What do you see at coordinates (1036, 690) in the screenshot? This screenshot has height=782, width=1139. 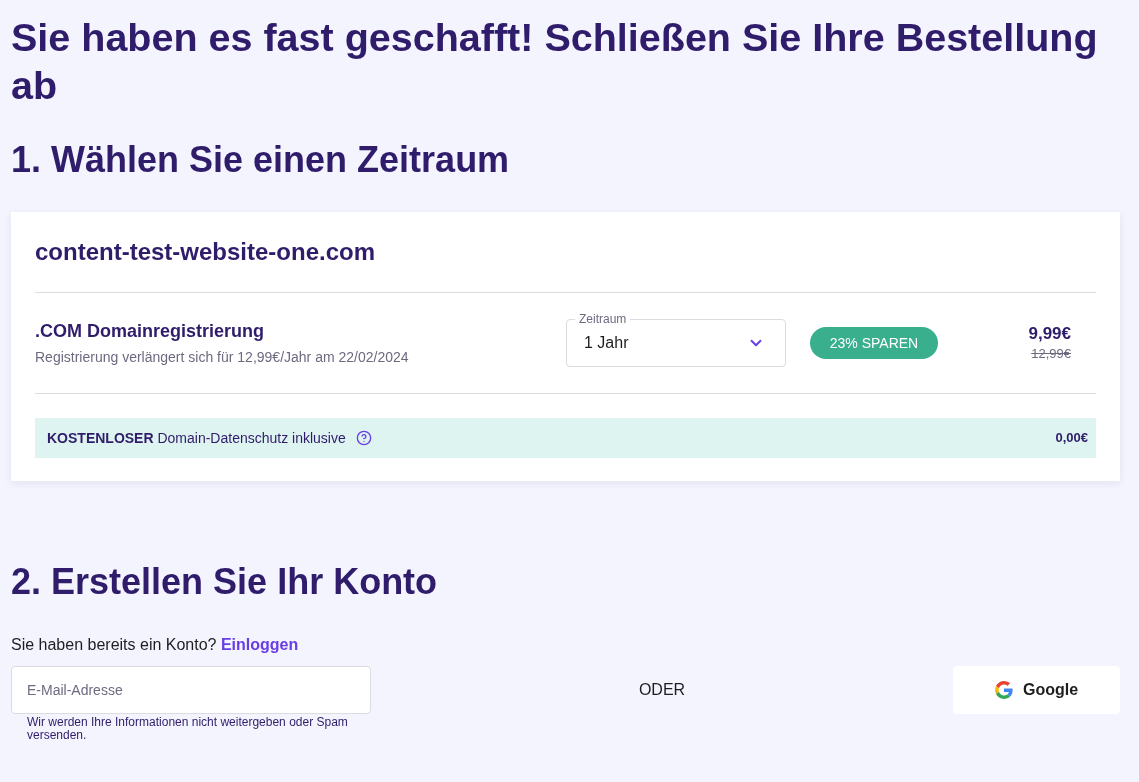 I see `google-button: Google` at bounding box center [1036, 690].